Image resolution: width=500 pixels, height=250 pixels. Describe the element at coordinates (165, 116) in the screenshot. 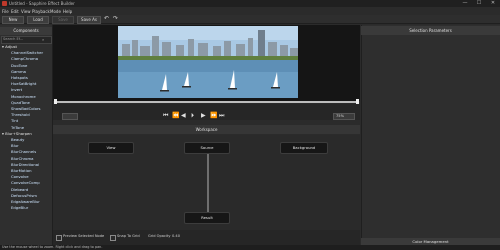

I see `go-start-icon: ⏮` at that location.